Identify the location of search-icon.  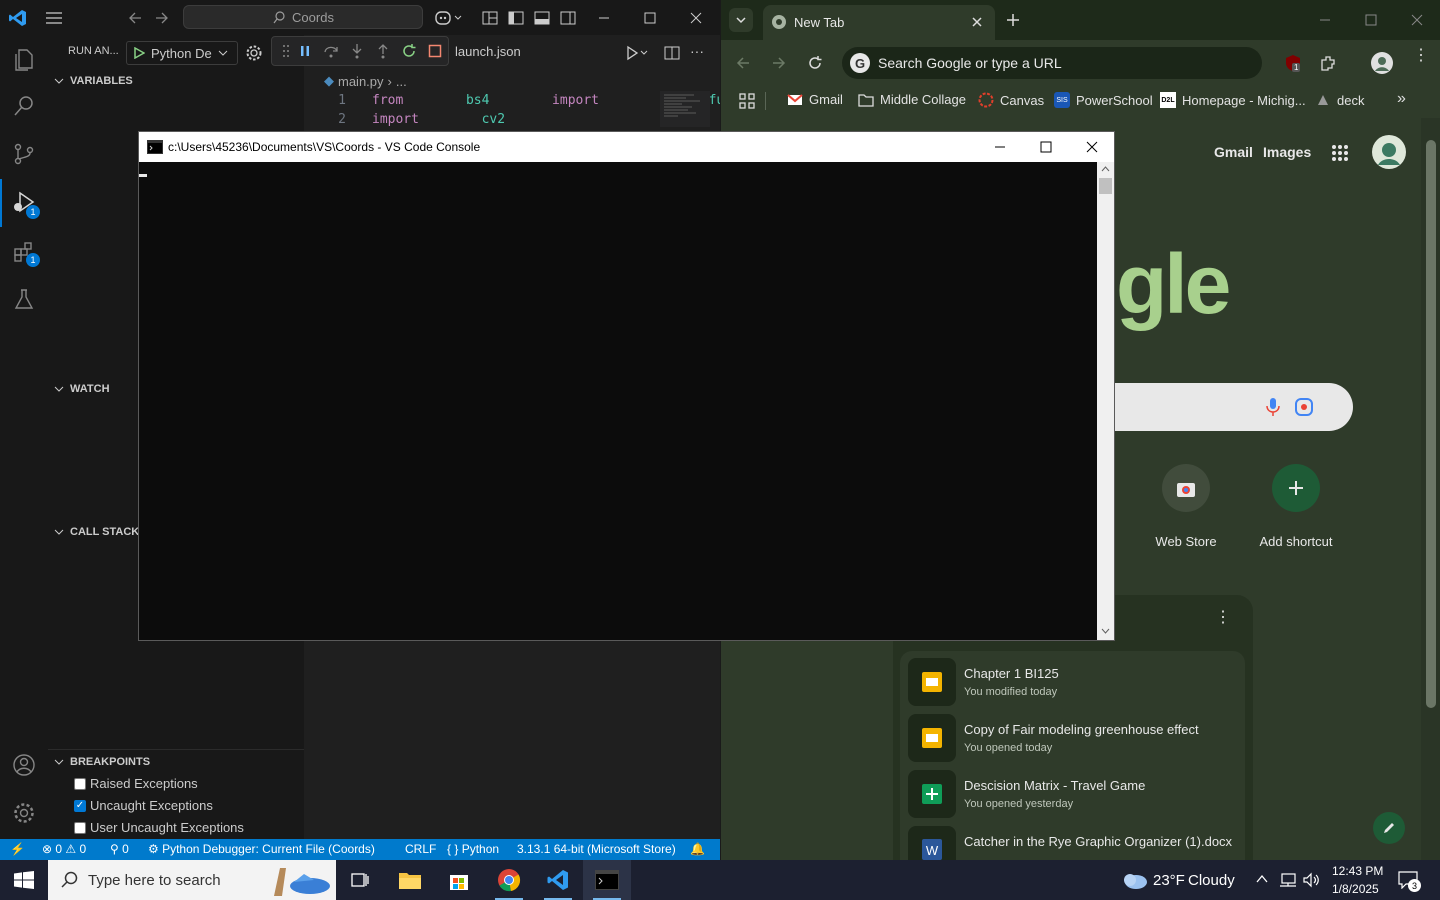
(24, 106).